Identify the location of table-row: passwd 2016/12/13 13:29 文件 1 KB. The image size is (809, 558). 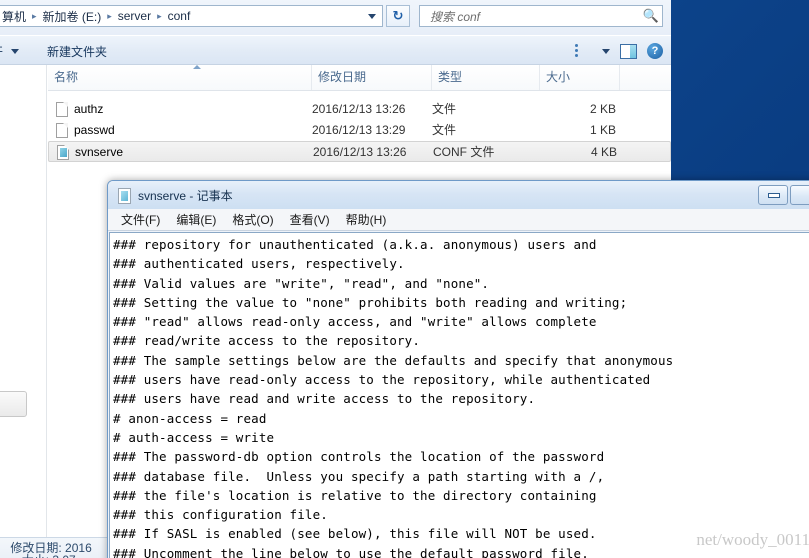
(359, 130).